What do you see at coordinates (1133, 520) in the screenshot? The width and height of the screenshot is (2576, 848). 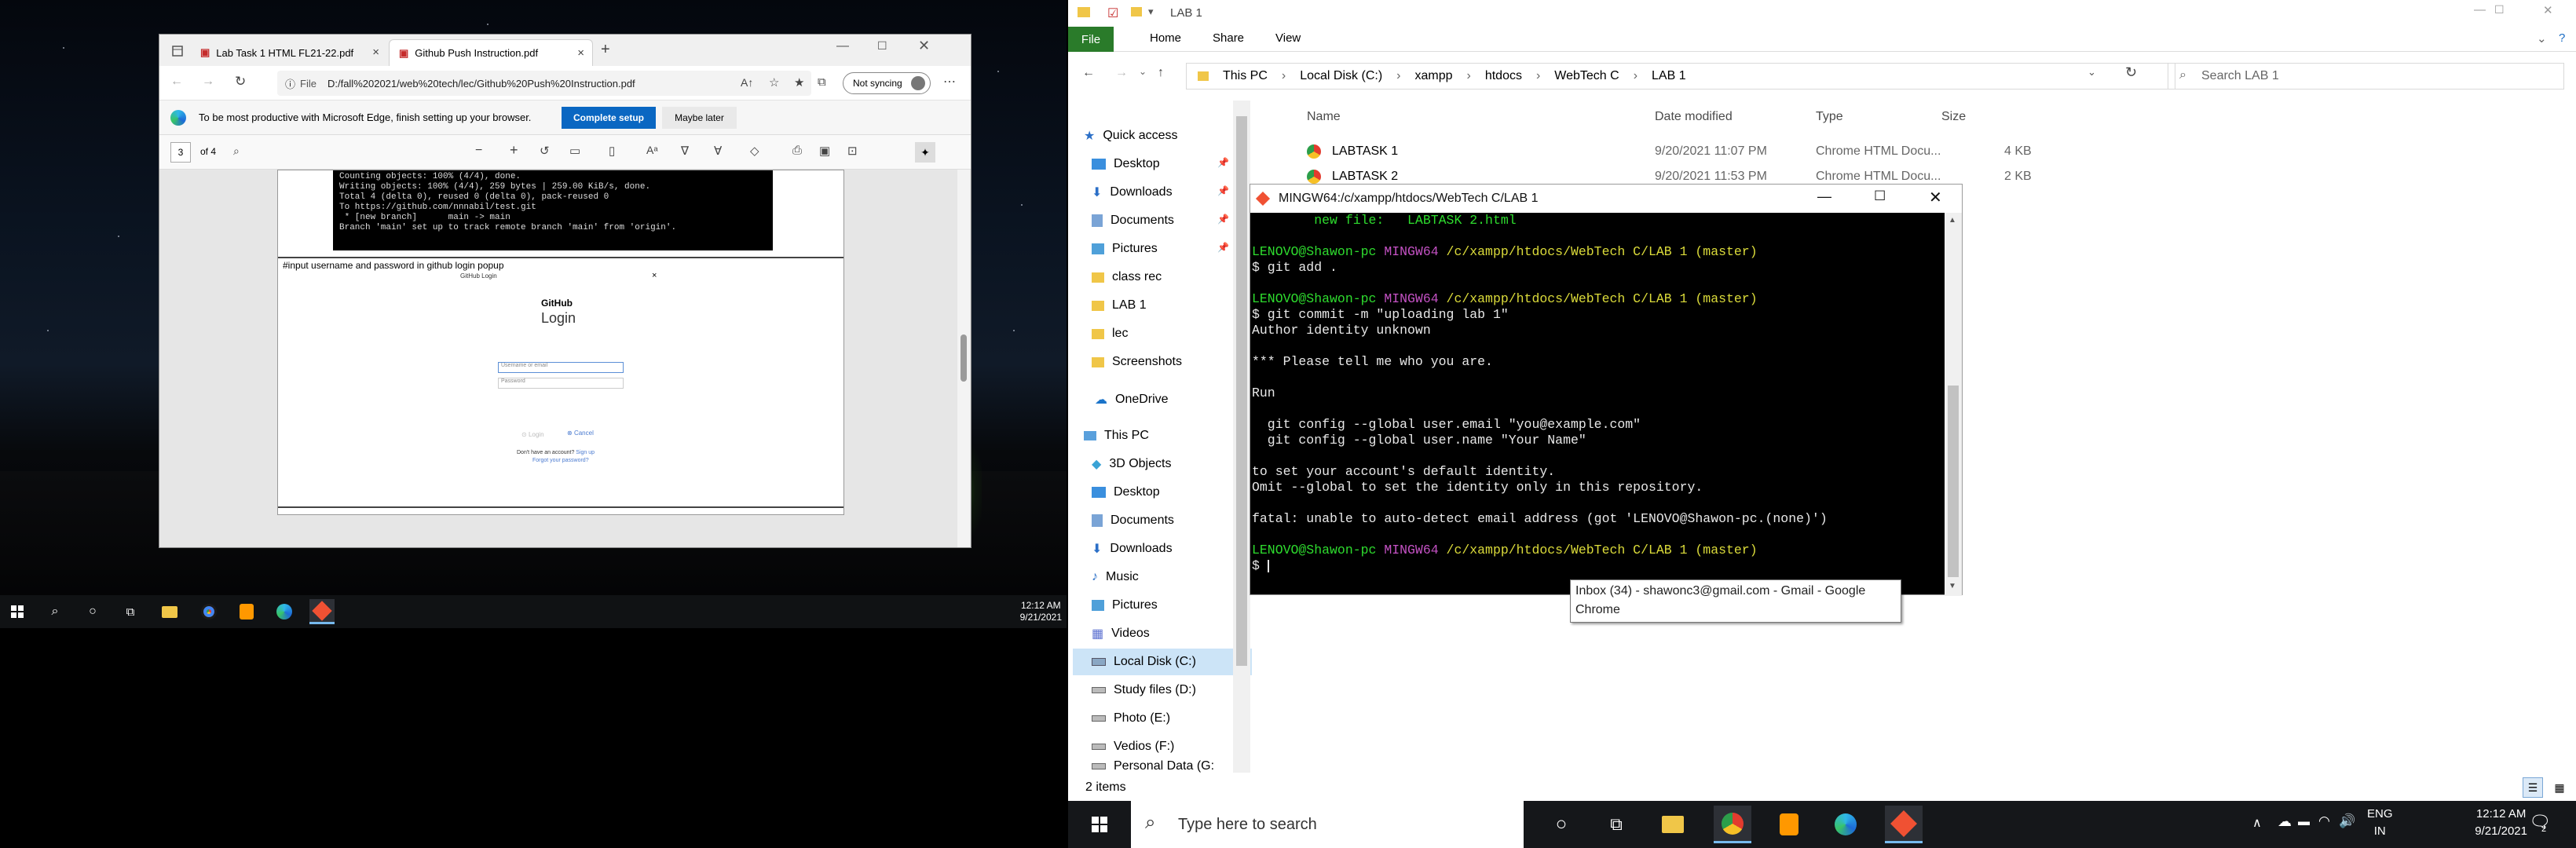 I see `nav-pc-documents: Documents` at bounding box center [1133, 520].